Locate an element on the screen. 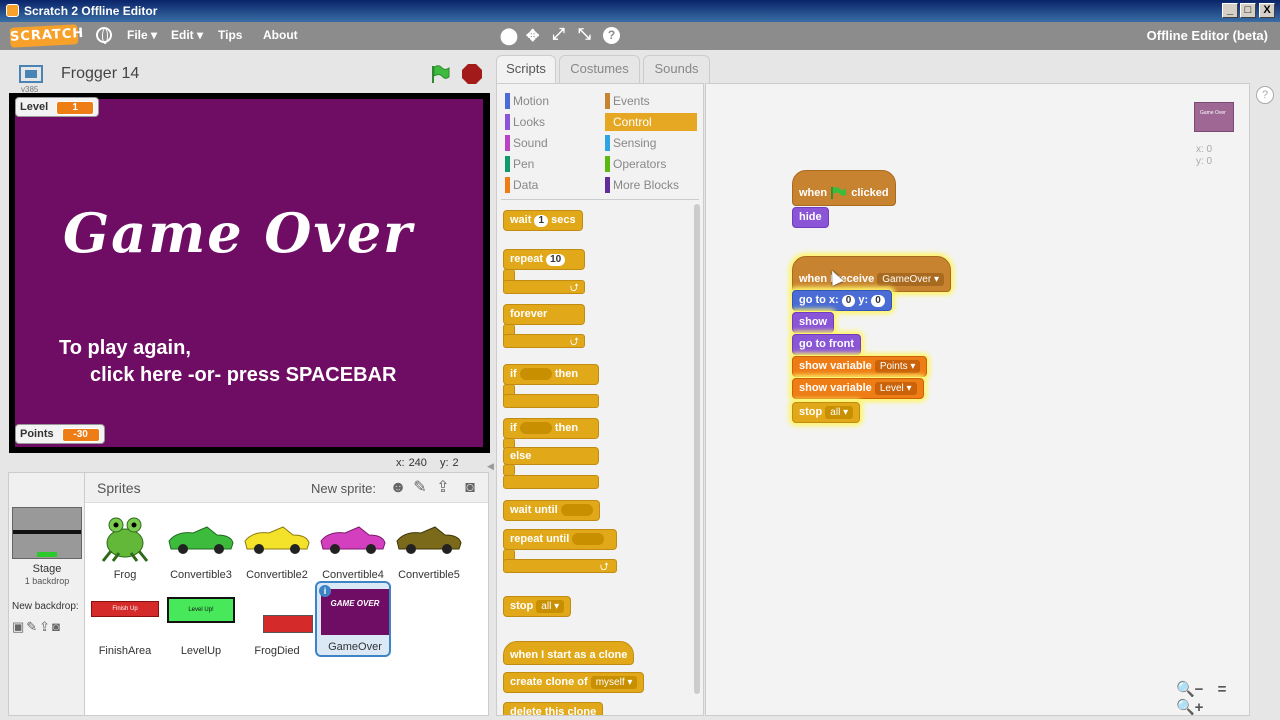 The width and height of the screenshot is (1280, 720). zoom-in-icon: 🔍+ is located at coordinates (1189, 707).